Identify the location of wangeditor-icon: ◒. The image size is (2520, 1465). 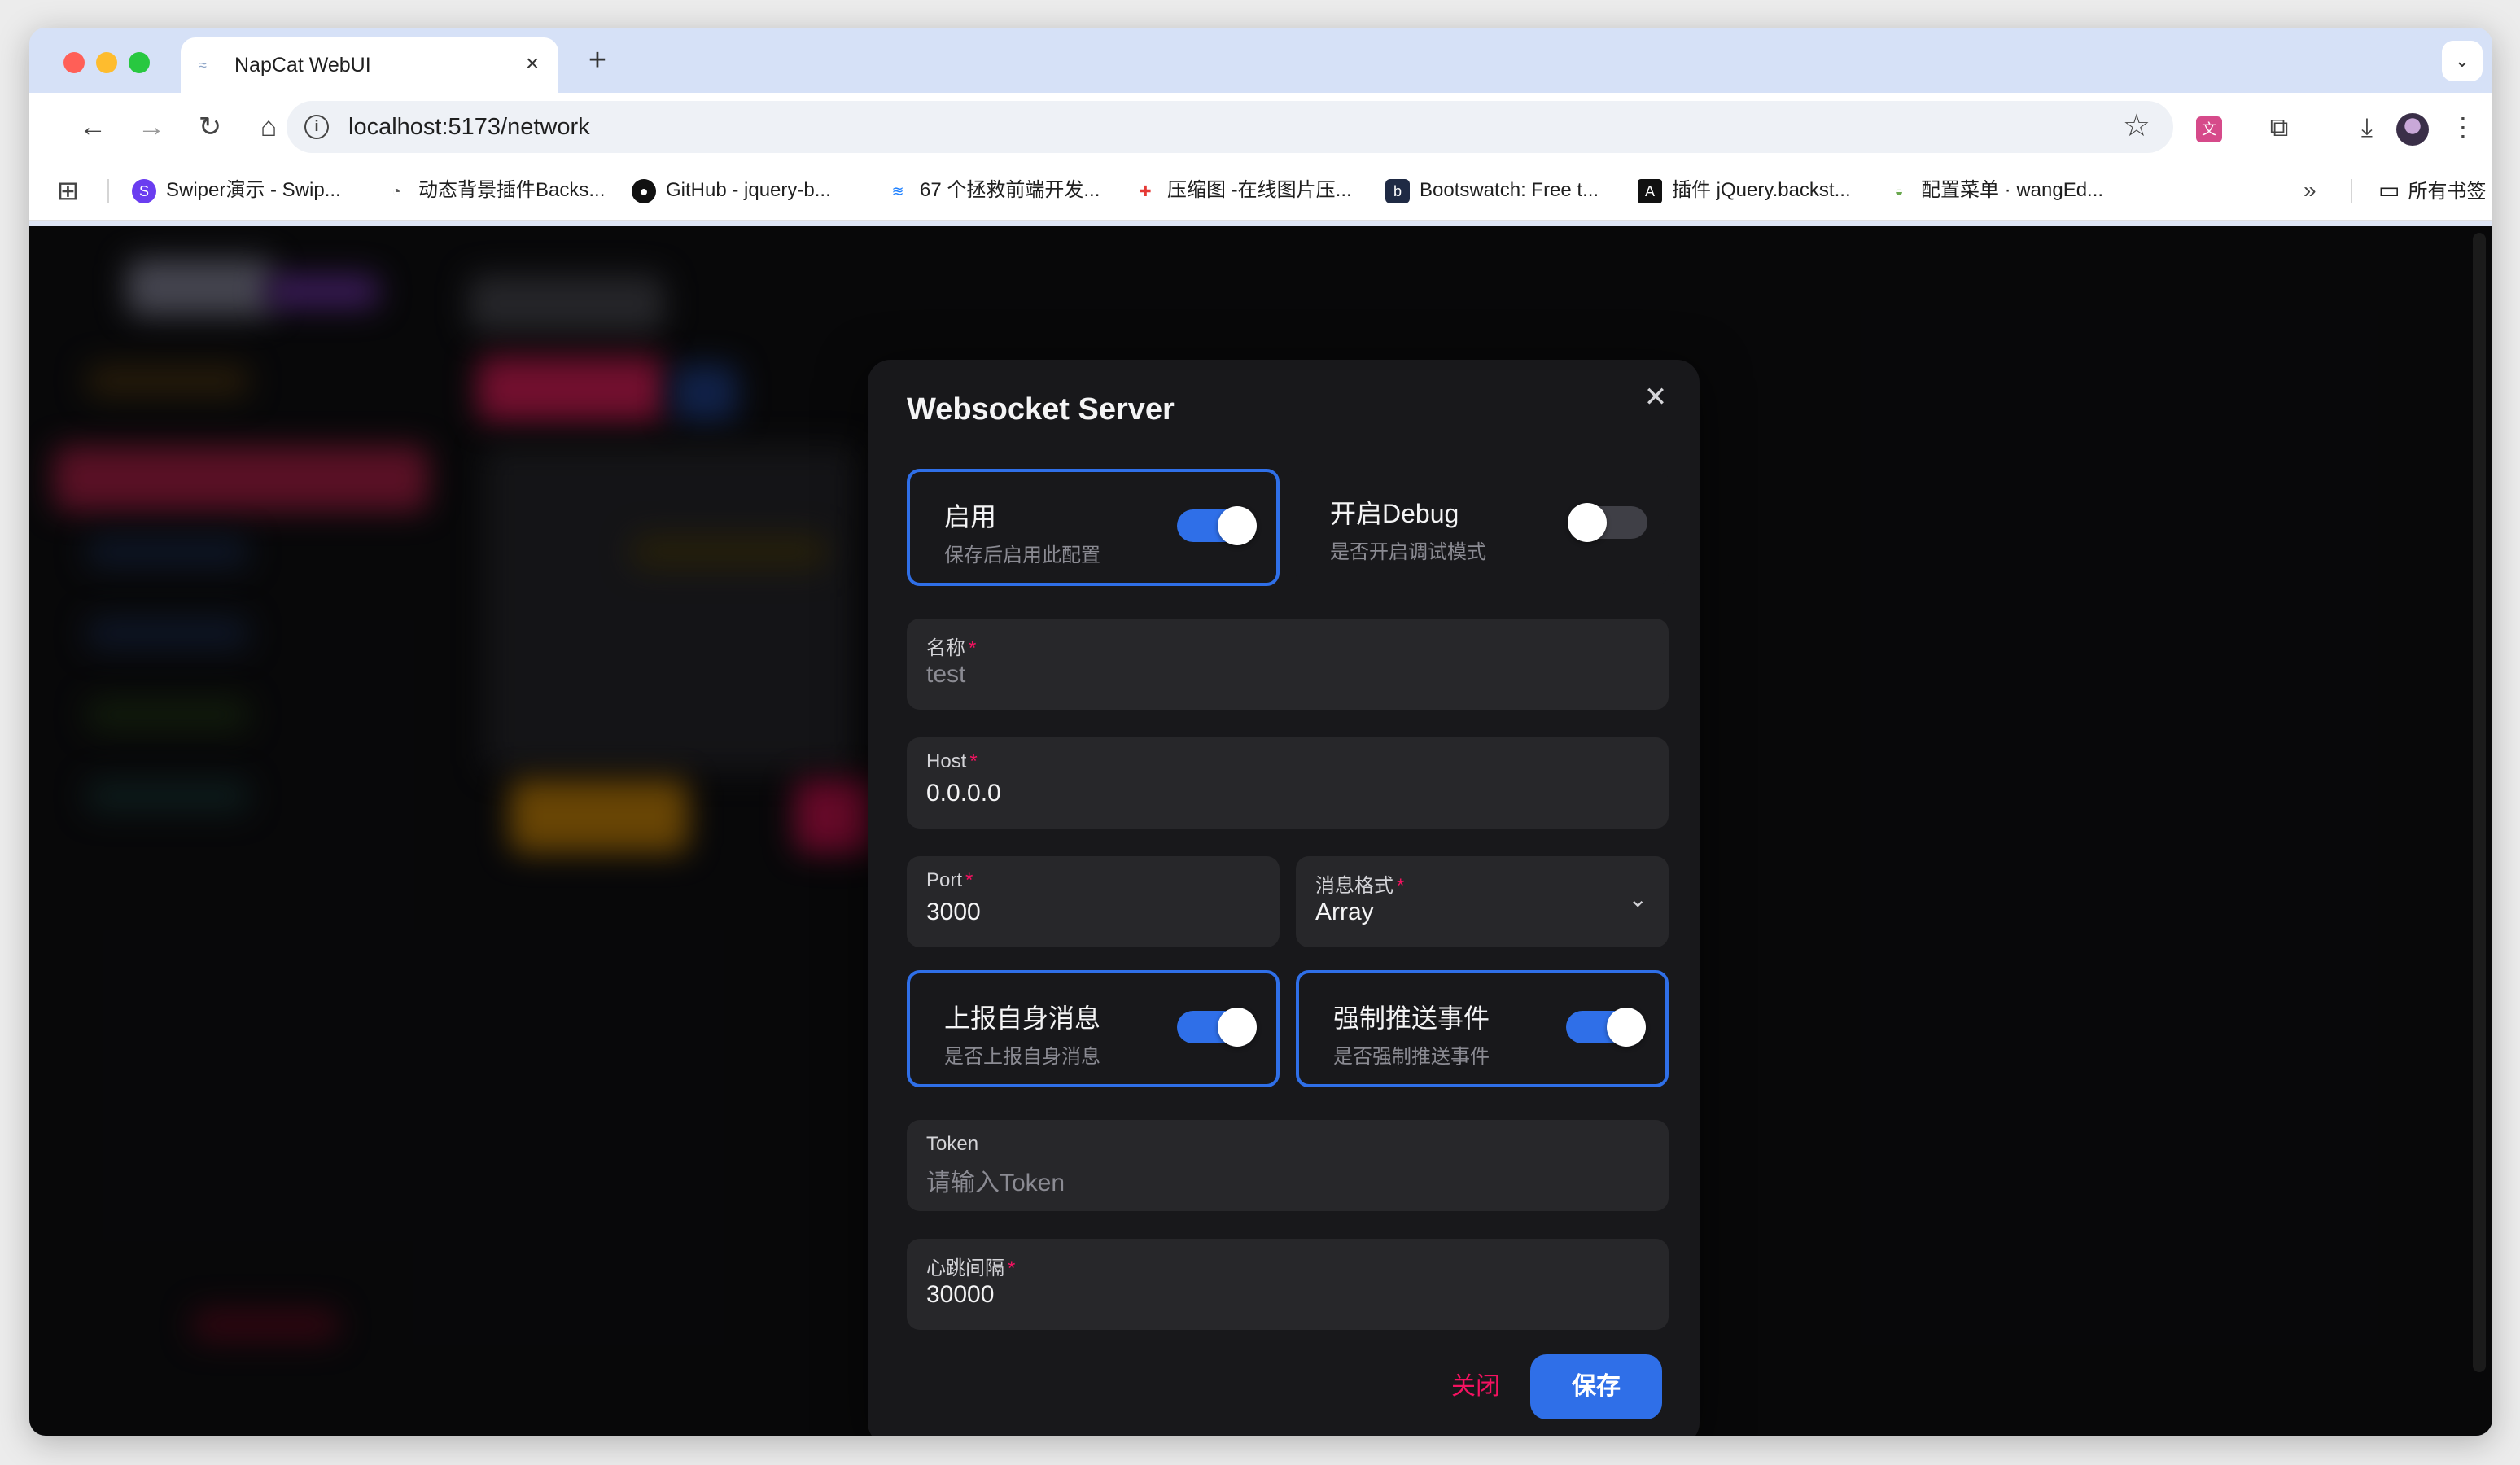
(1899, 190).